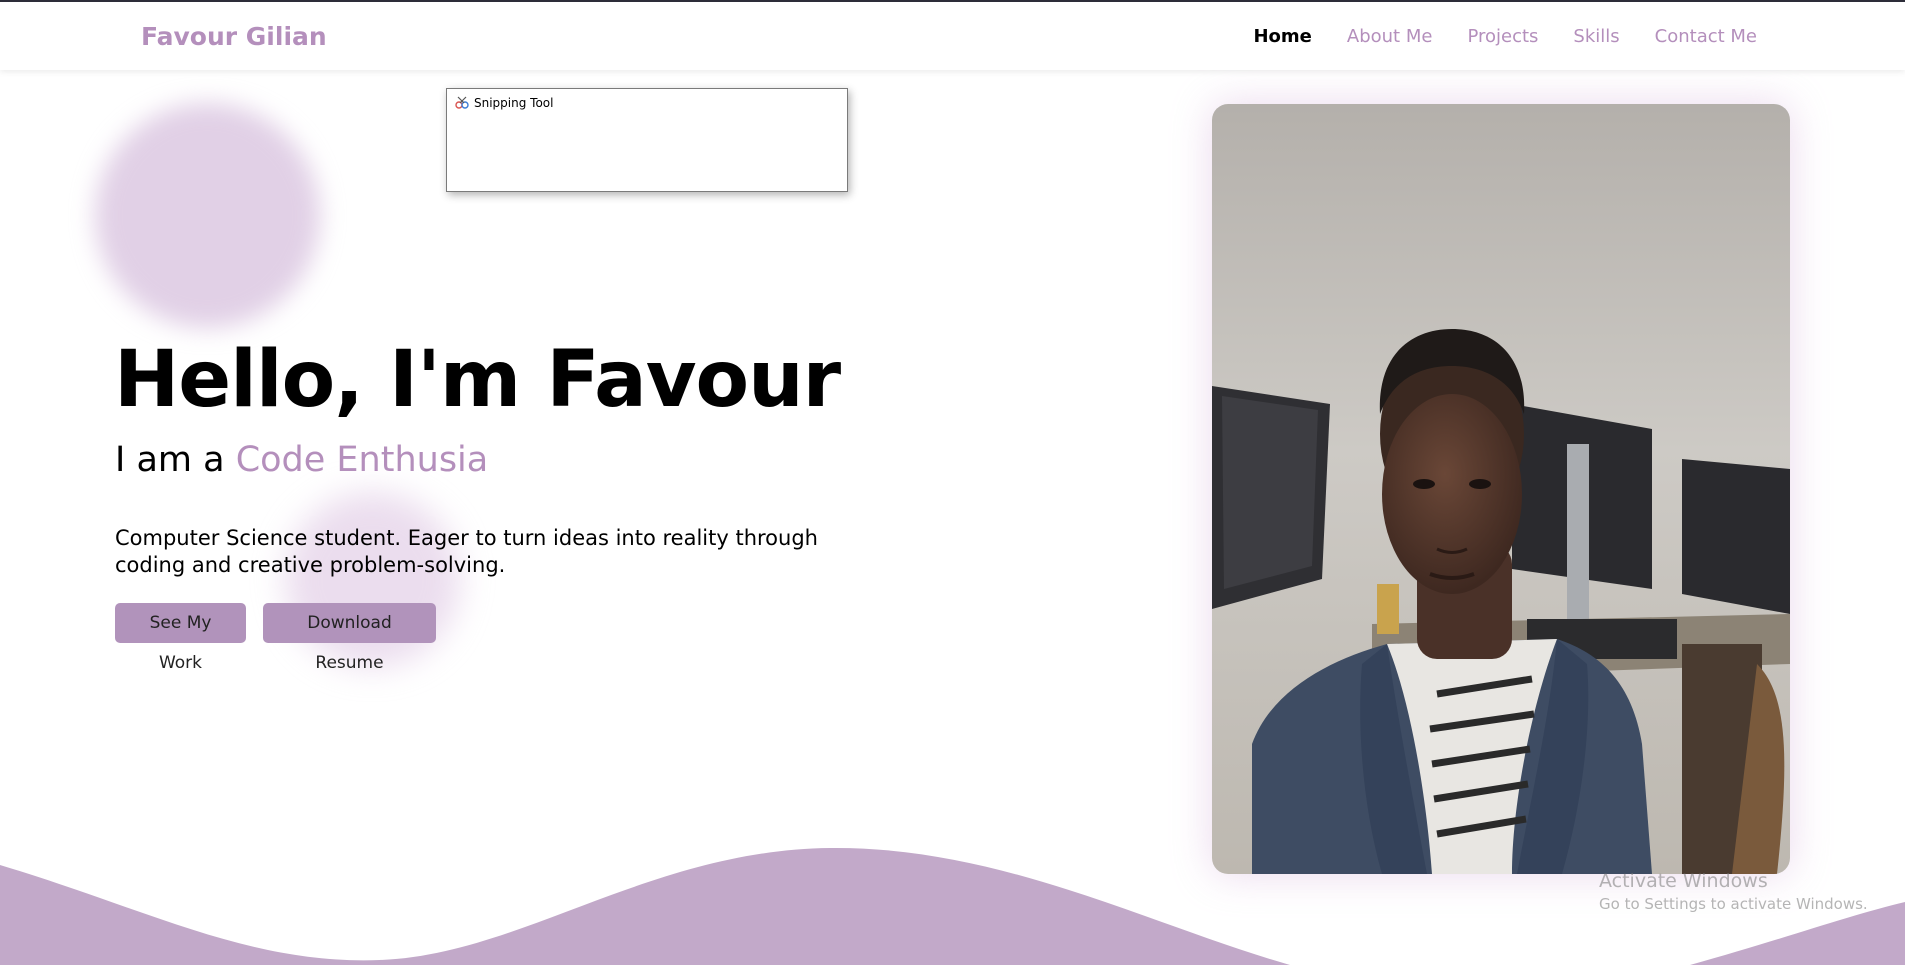 The image size is (1905, 965). Describe the element at coordinates (1390, 36) in the screenshot. I see `nav-link-about: About Me` at that location.